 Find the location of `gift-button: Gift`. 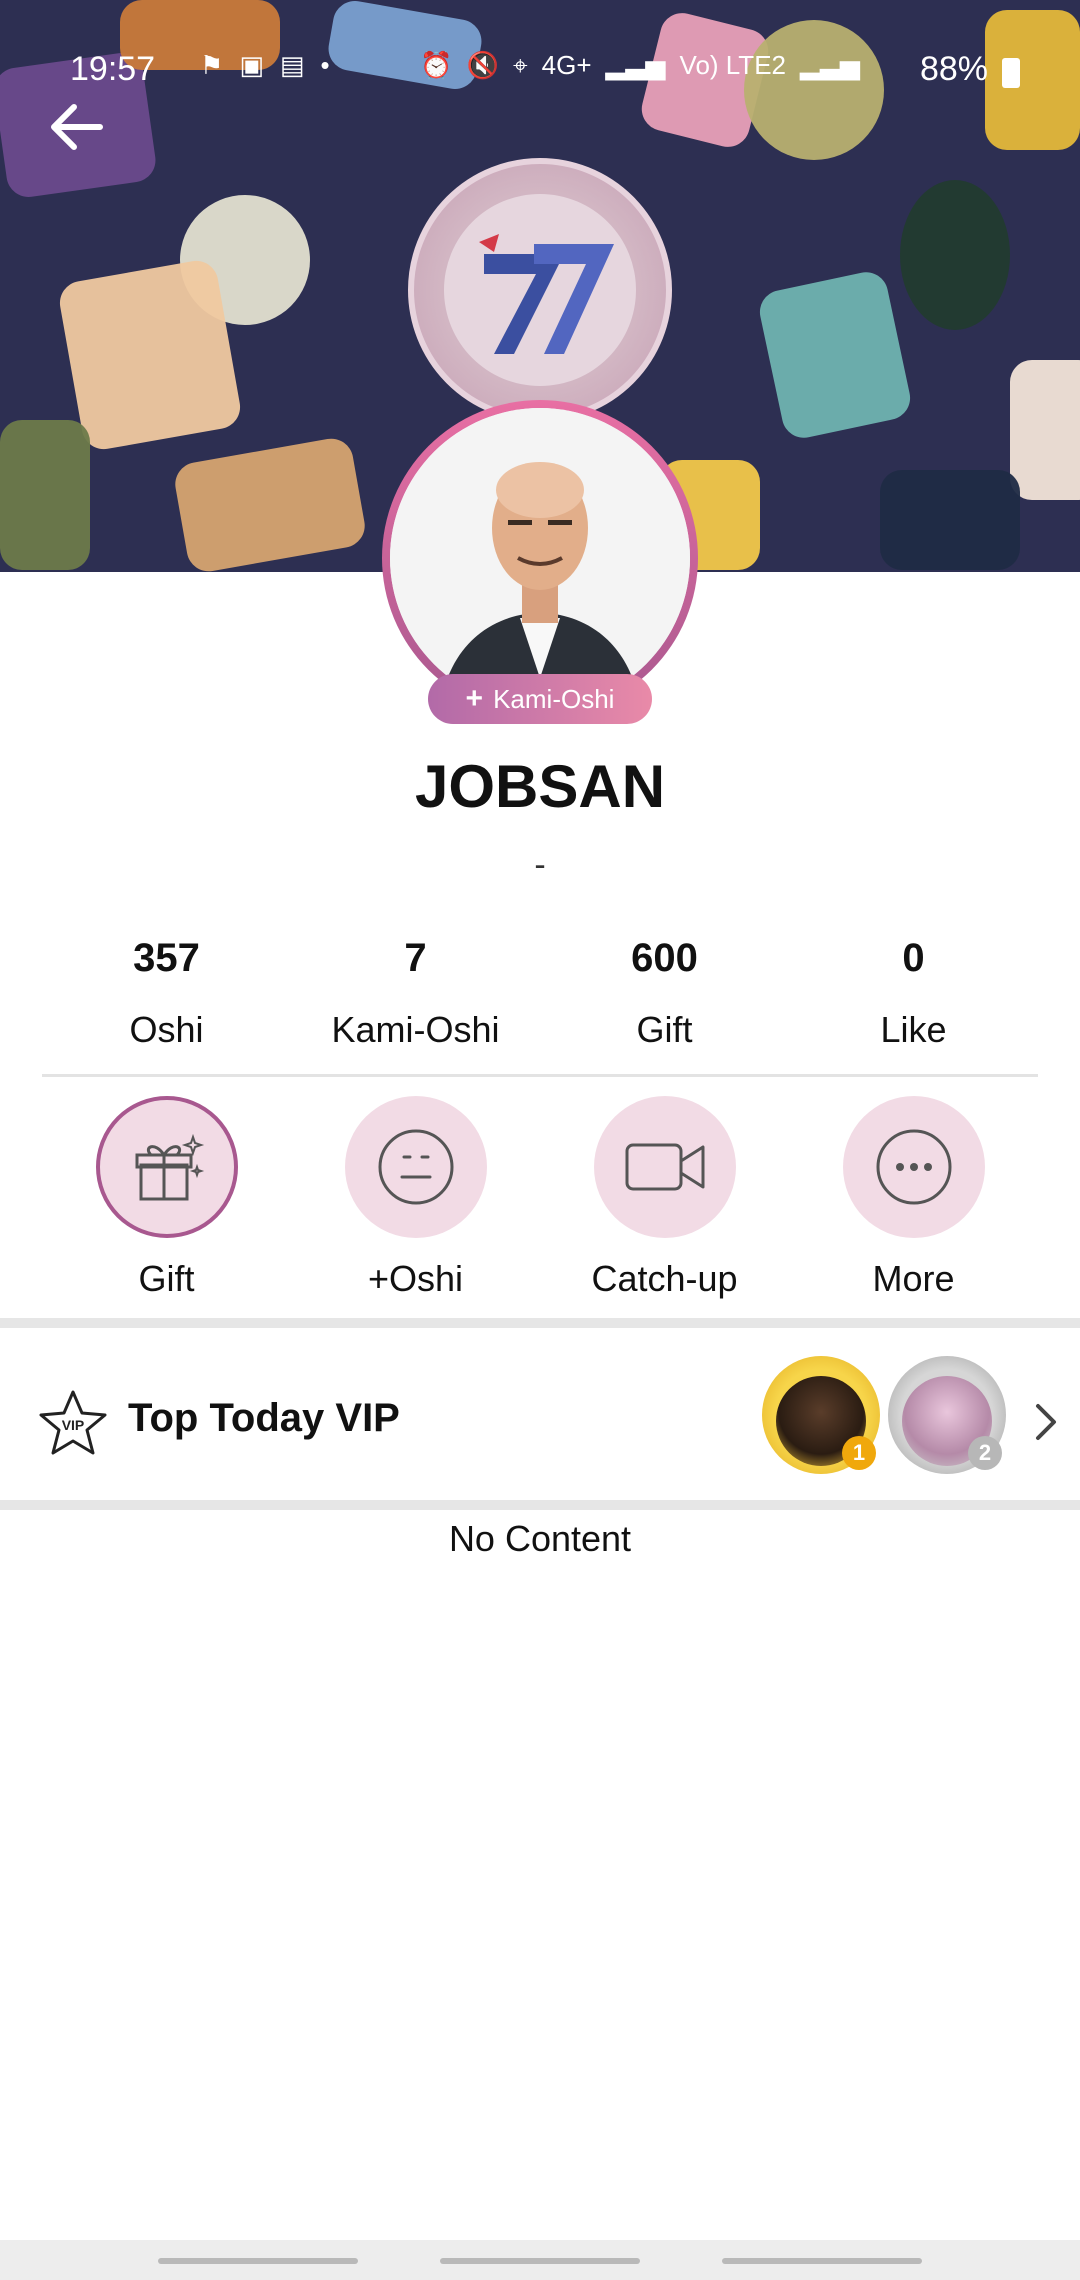

gift-button: Gift is located at coordinates (166, 1201).